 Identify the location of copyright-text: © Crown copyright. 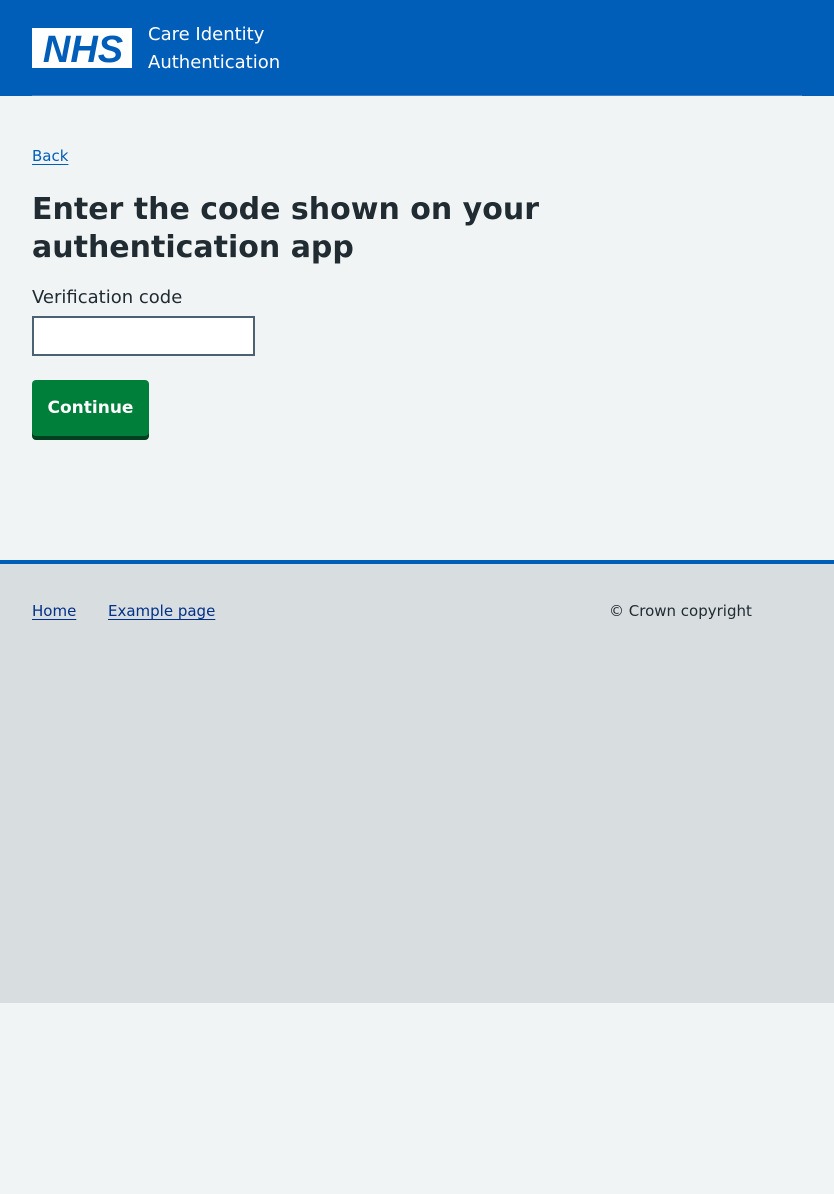
(680, 611).